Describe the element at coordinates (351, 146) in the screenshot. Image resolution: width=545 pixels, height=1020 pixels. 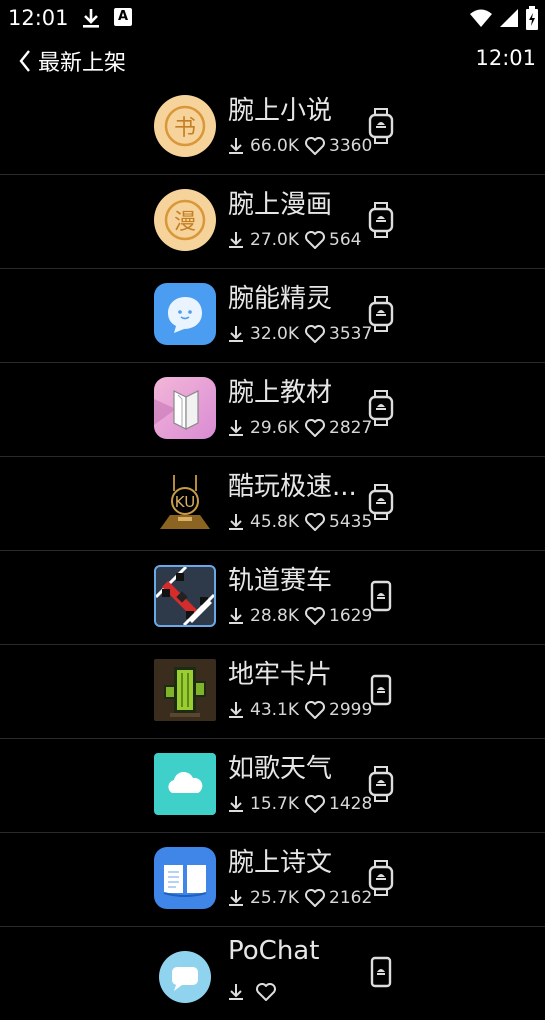
I see `like-count: 3360` at that location.